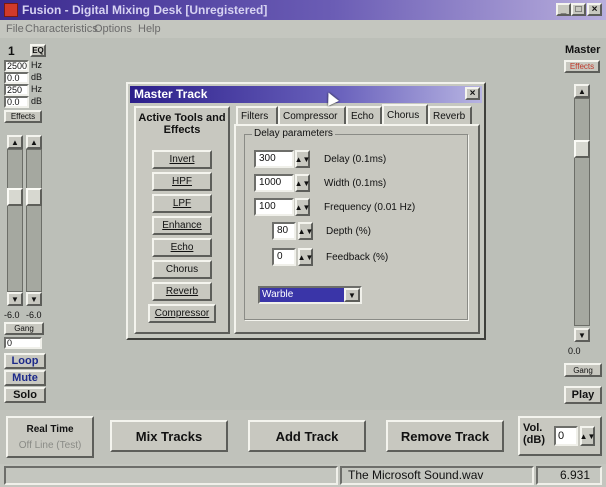 The image size is (606, 487). I want to click on gang-value-field: 0, so click(23, 343).